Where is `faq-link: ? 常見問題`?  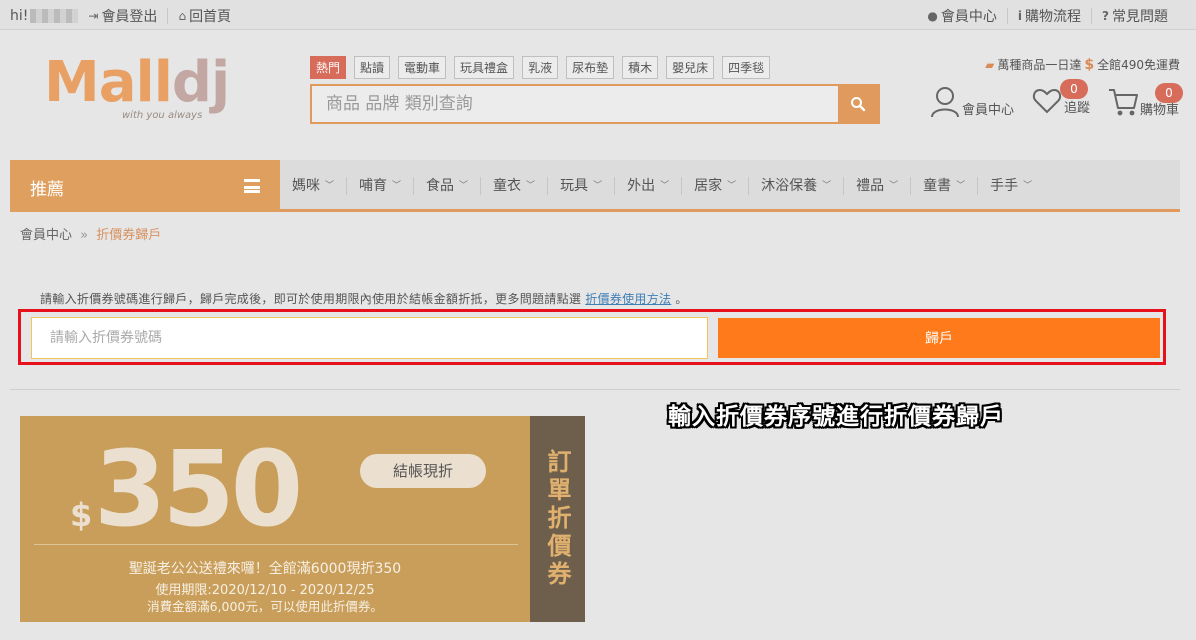
faq-link: ? 常見問題 is located at coordinates (1135, 16).